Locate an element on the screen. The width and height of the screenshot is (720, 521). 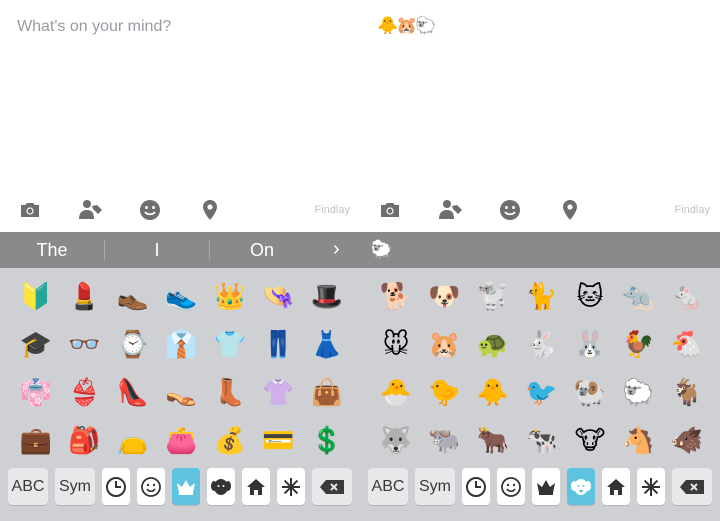
emoji-key: 🐇 is located at coordinates (542, 344).